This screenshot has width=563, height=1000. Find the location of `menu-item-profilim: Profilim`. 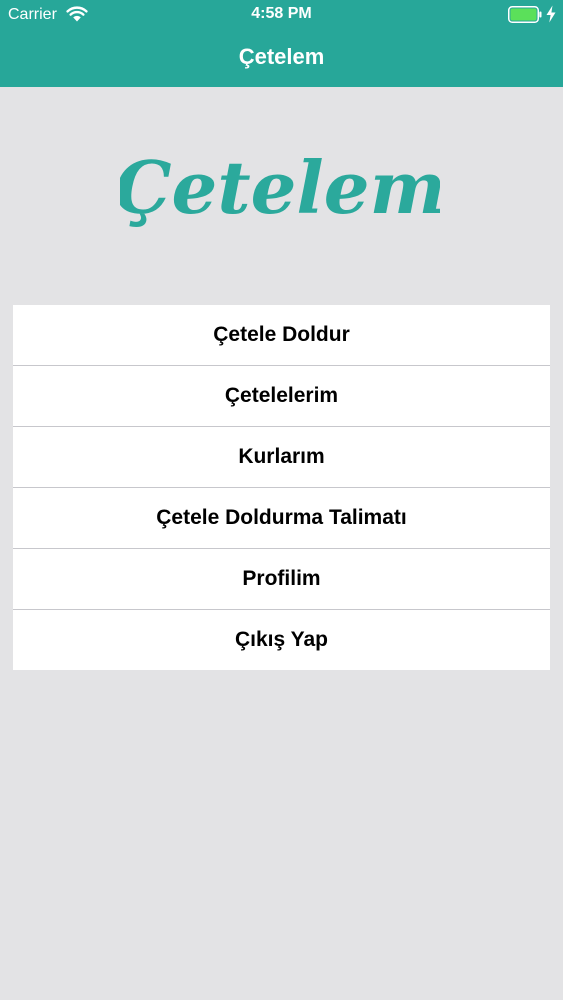

menu-item-profilim: Profilim is located at coordinates (281, 579).